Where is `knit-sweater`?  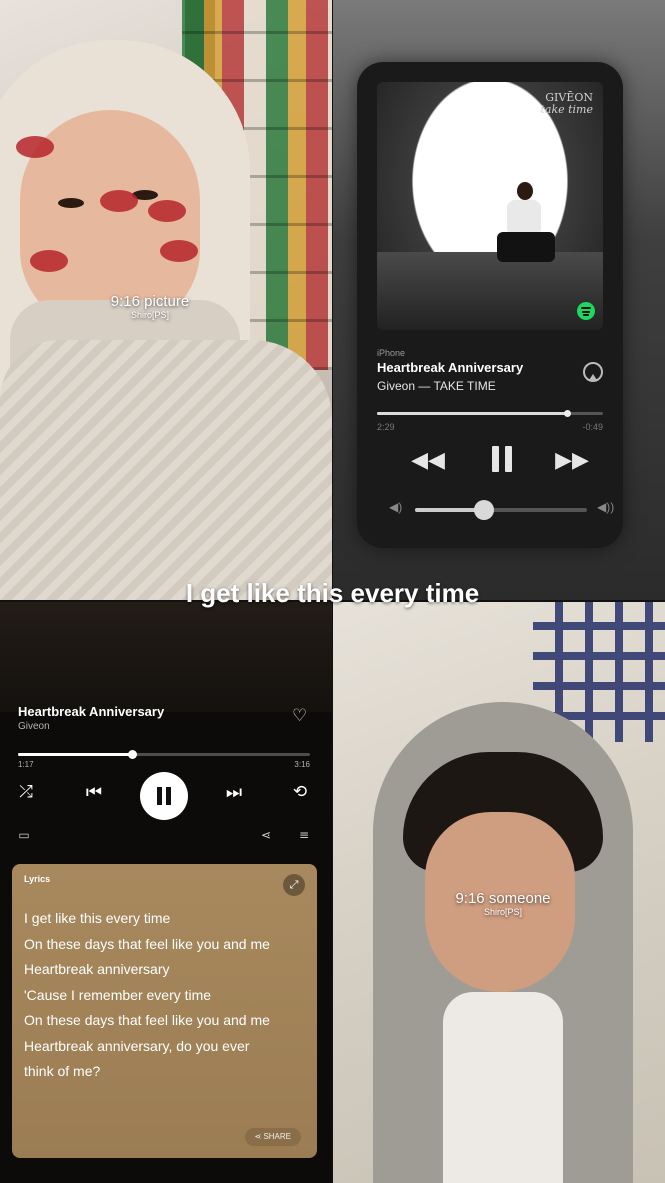 knit-sweater is located at coordinates (166, 470).